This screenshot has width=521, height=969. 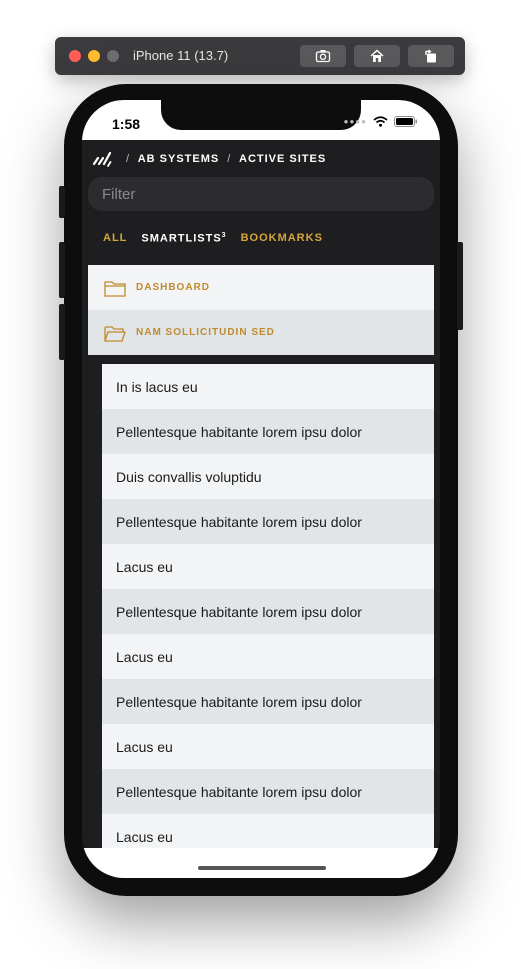 I want to click on notch, so click(x=261, y=115).